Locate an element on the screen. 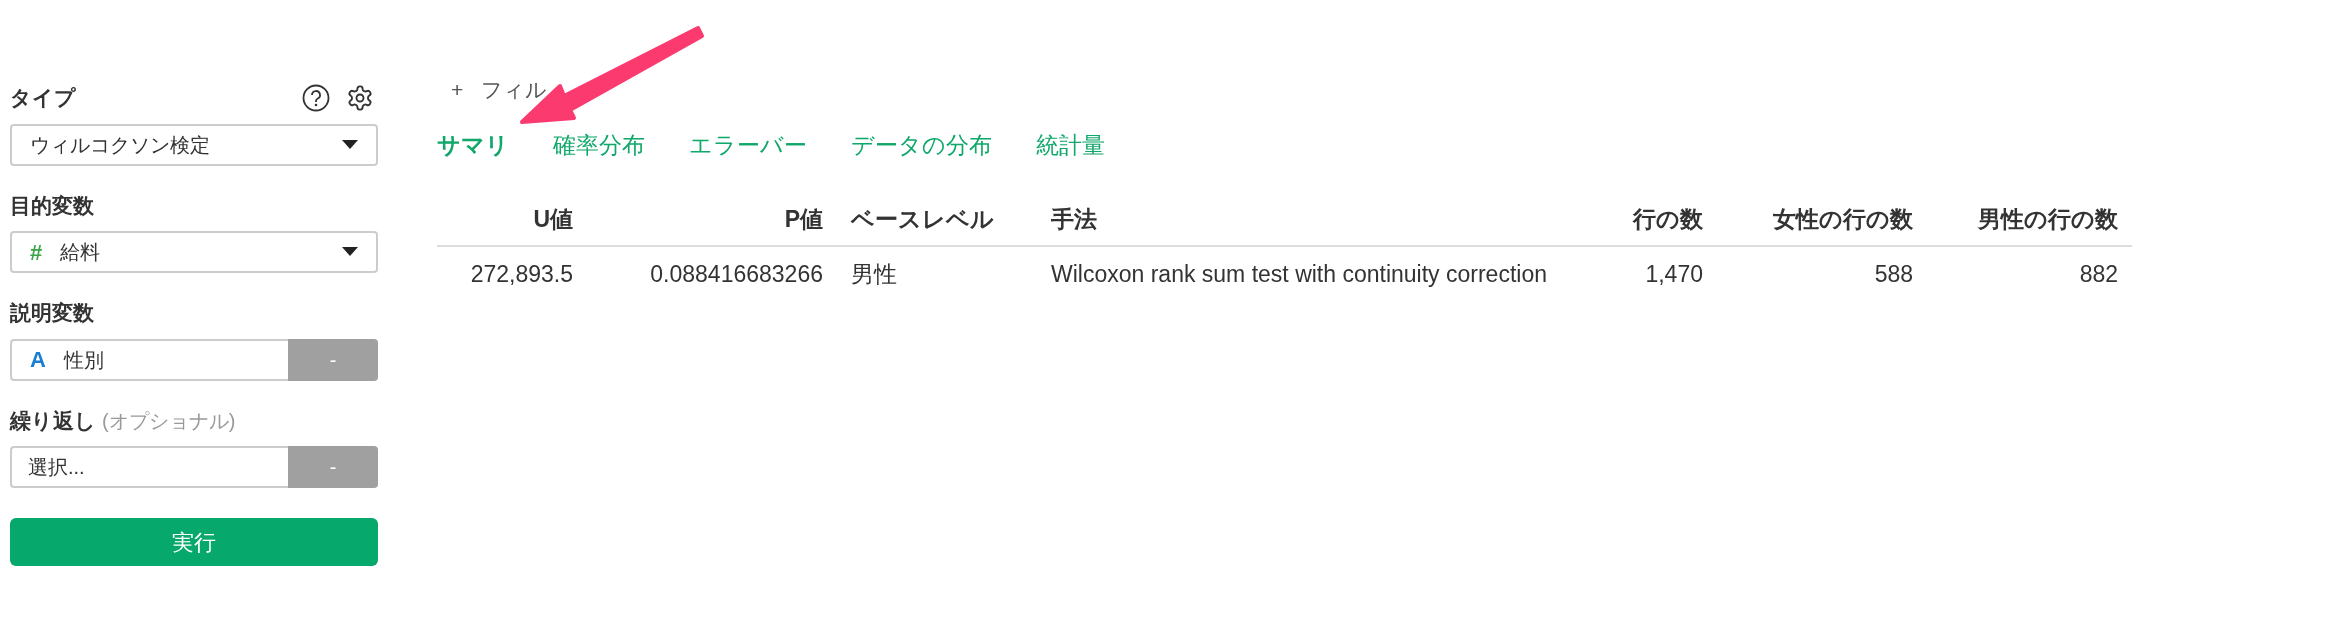  help-icon is located at coordinates (316, 97).